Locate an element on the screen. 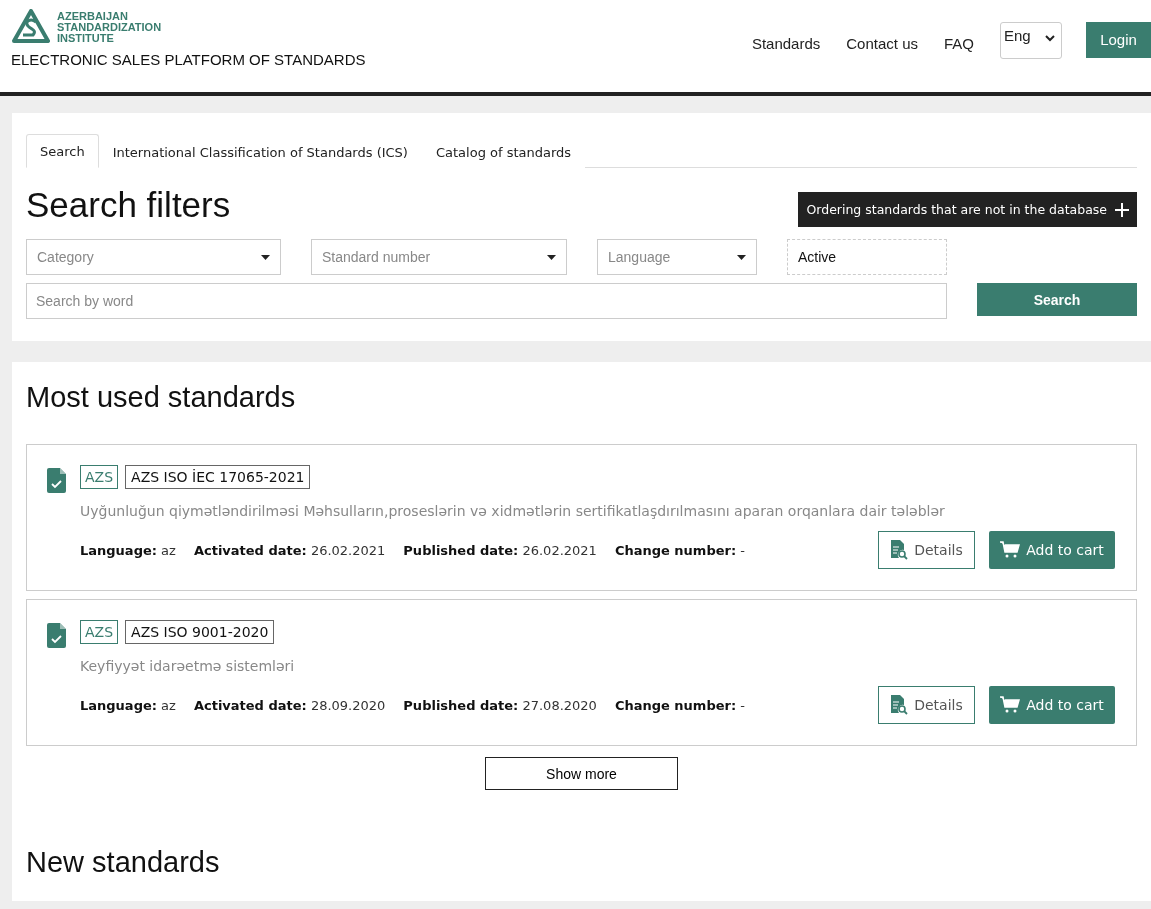 The width and height of the screenshot is (1151, 909). chevron-down-icon is located at coordinates (1050, 38).